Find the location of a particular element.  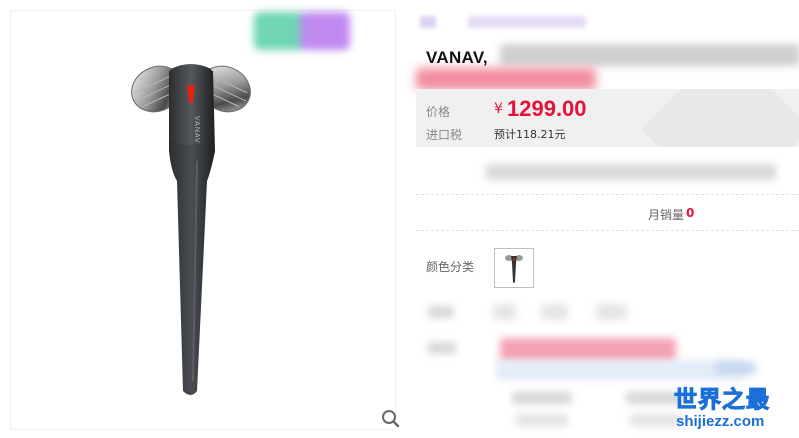

buy-button is located at coordinates (588, 350).